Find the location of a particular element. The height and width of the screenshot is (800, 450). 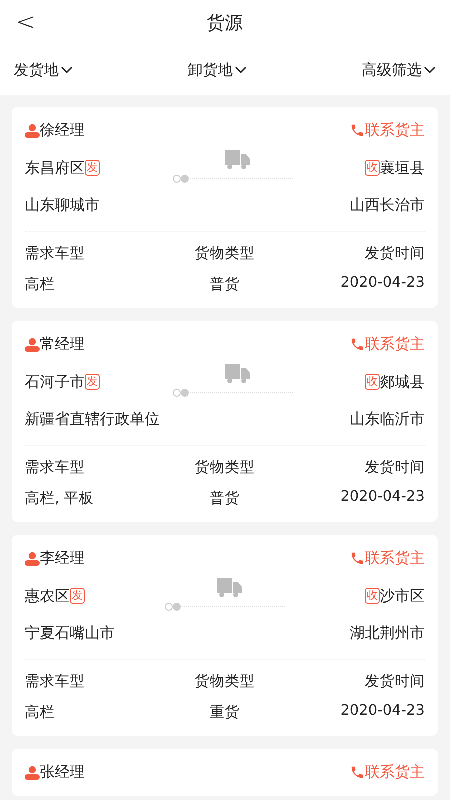

destination-district: 郯城县 is located at coordinates (402, 382).